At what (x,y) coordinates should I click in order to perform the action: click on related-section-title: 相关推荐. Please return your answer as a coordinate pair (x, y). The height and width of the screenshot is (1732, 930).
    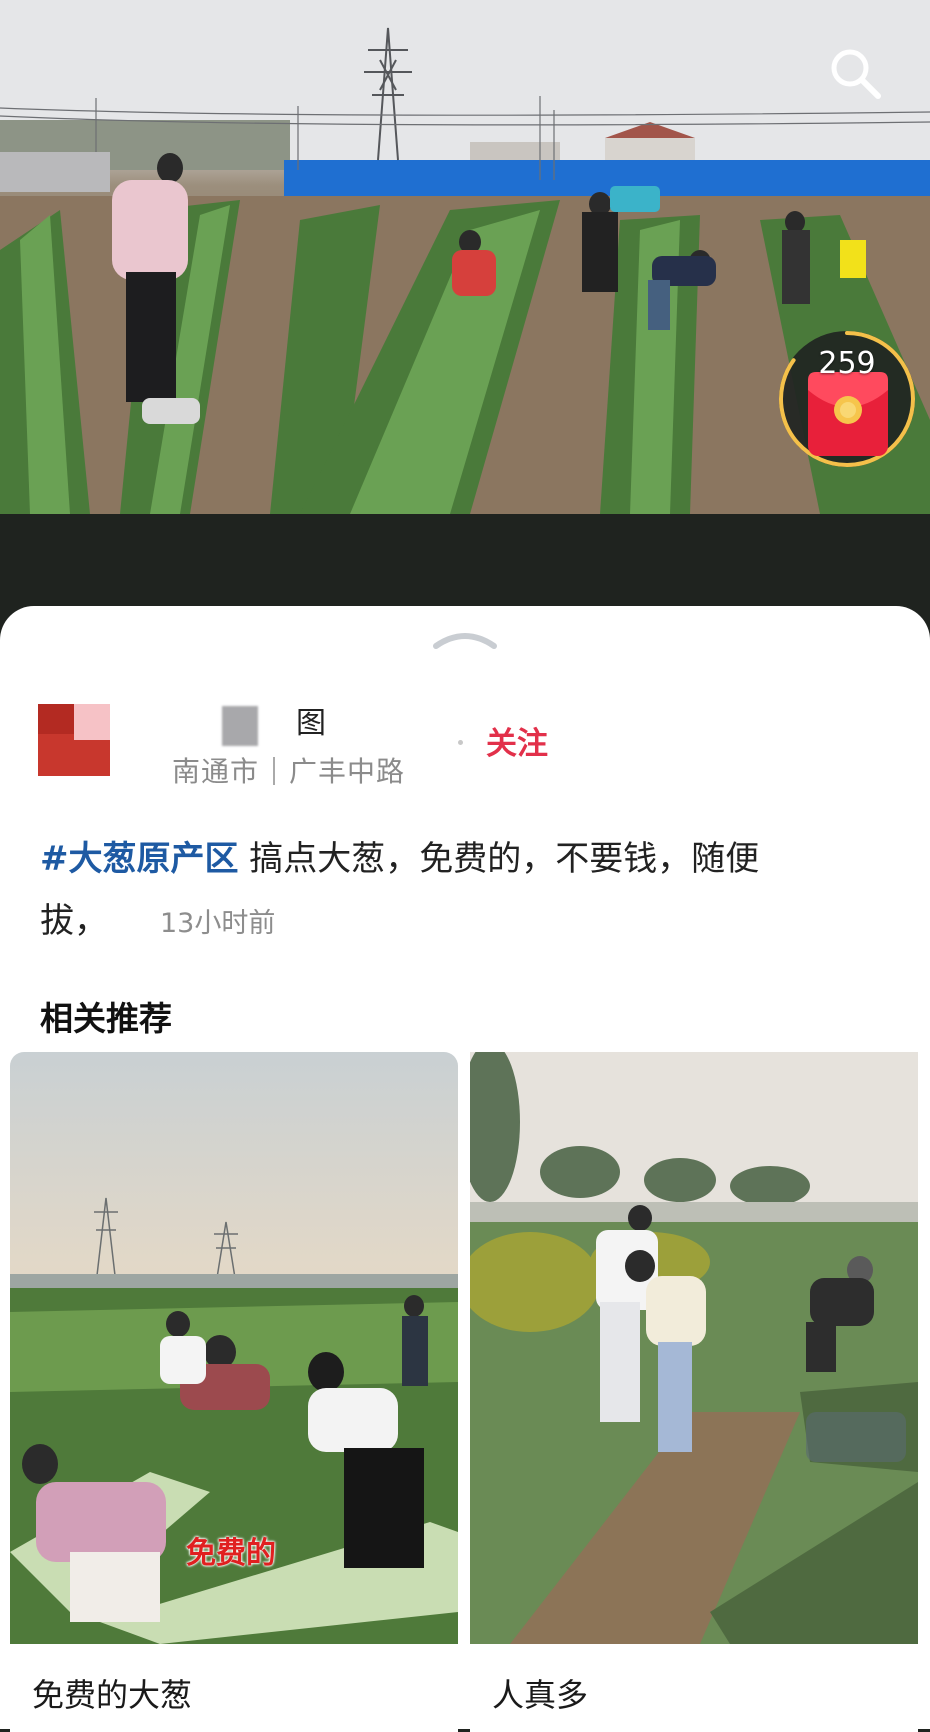
    Looking at the image, I should click on (106, 1018).